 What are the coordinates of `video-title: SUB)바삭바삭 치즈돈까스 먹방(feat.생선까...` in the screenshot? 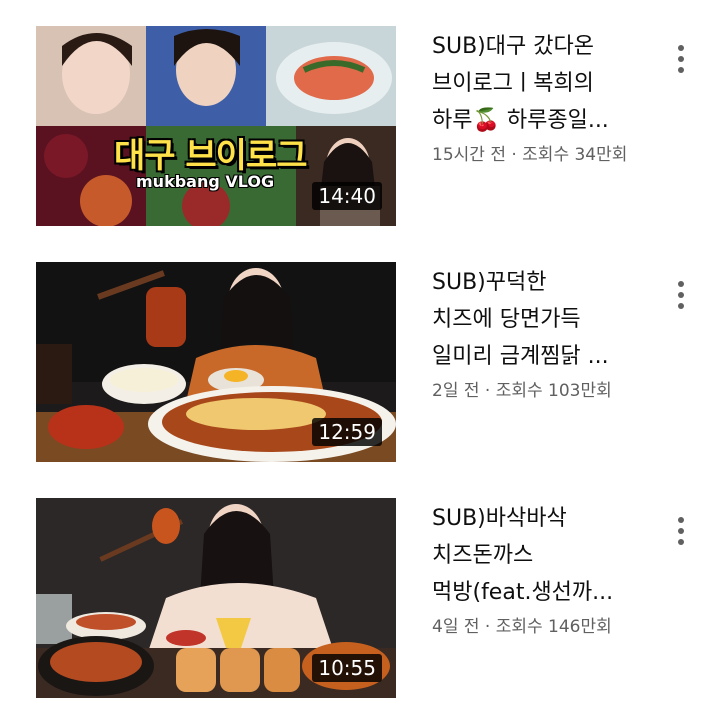 It's located at (546, 555).